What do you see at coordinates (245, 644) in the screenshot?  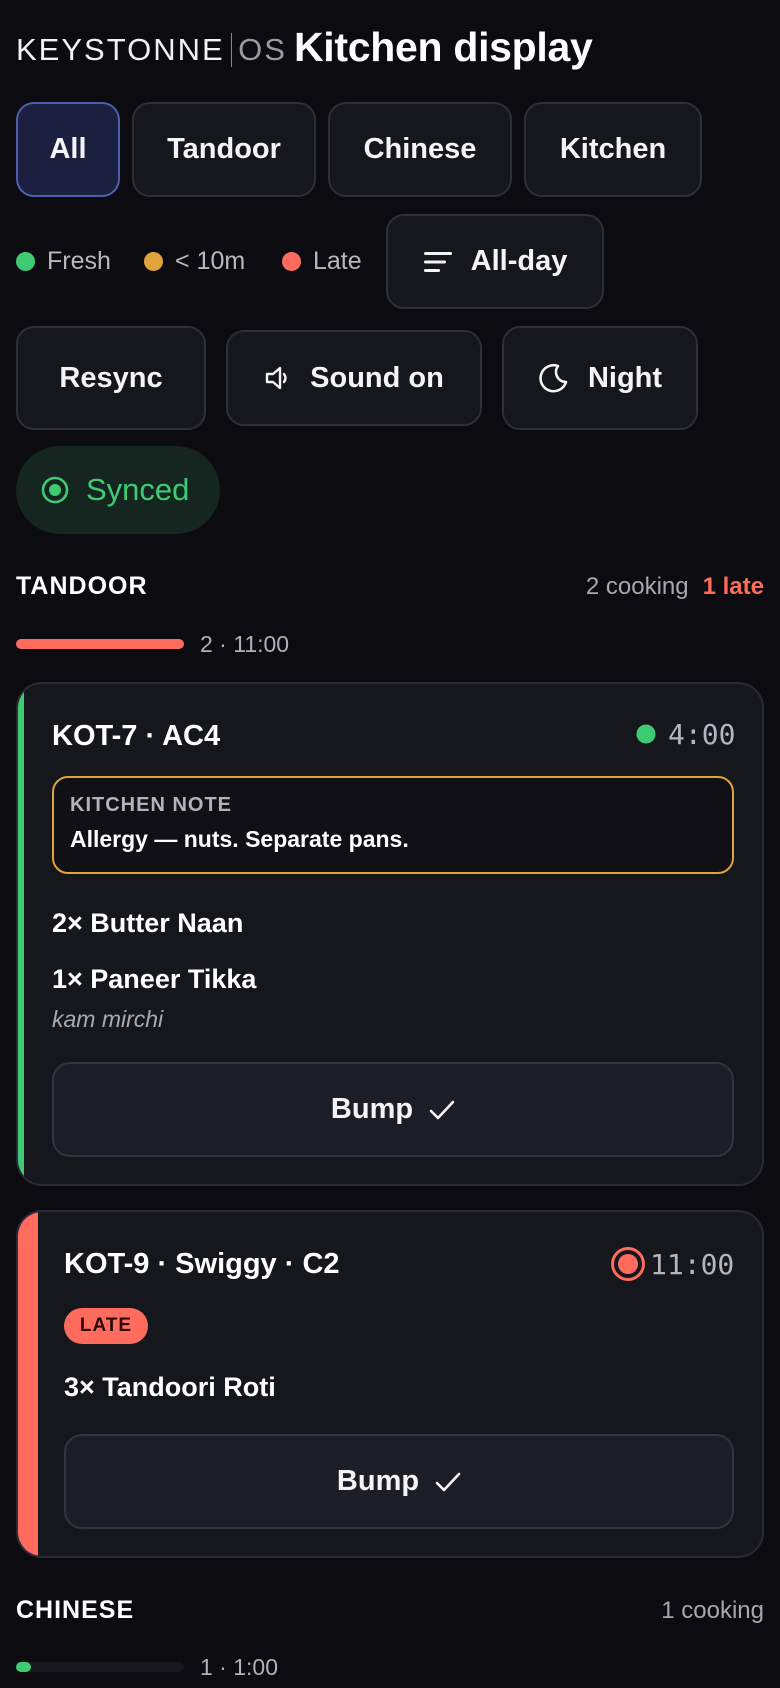 I see `tandoor-progress-label: 2 · 11:00` at bounding box center [245, 644].